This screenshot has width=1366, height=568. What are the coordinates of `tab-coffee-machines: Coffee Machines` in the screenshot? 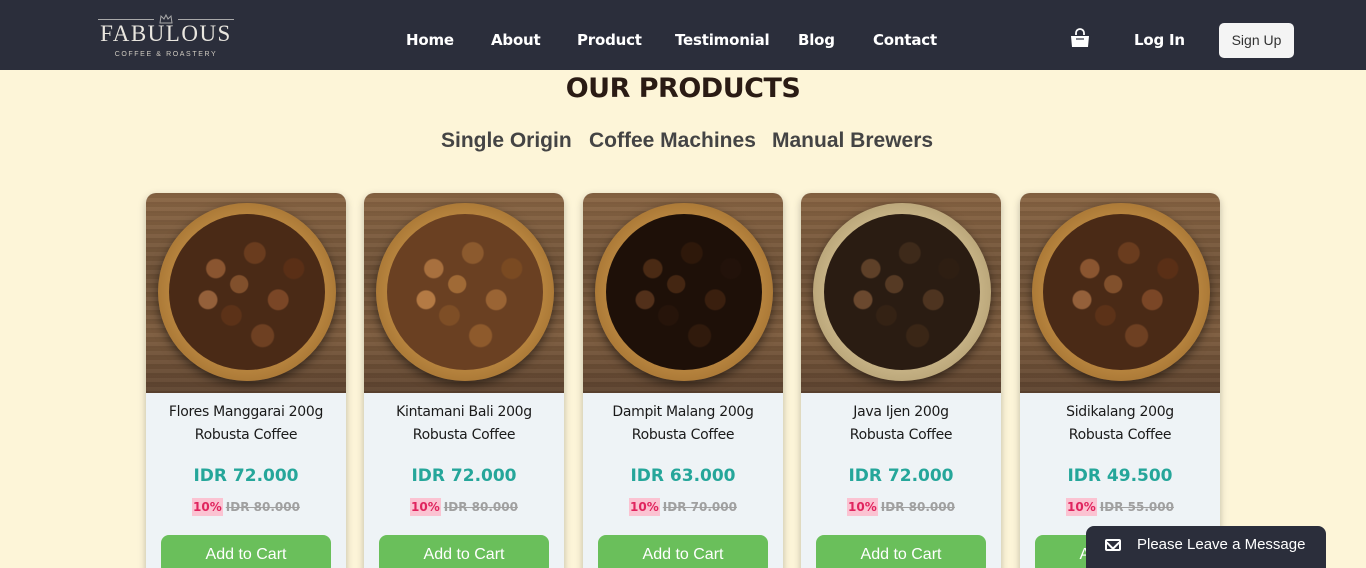 It's located at (672, 141).